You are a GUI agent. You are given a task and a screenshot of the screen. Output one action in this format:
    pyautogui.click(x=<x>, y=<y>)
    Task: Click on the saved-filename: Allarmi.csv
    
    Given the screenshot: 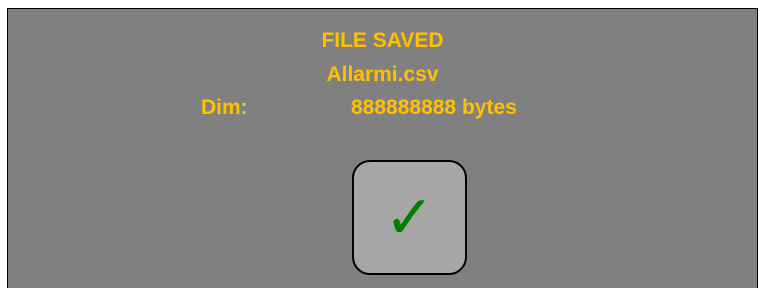 What is the action you would take?
    pyautogui.click(x=382, y=74)
    